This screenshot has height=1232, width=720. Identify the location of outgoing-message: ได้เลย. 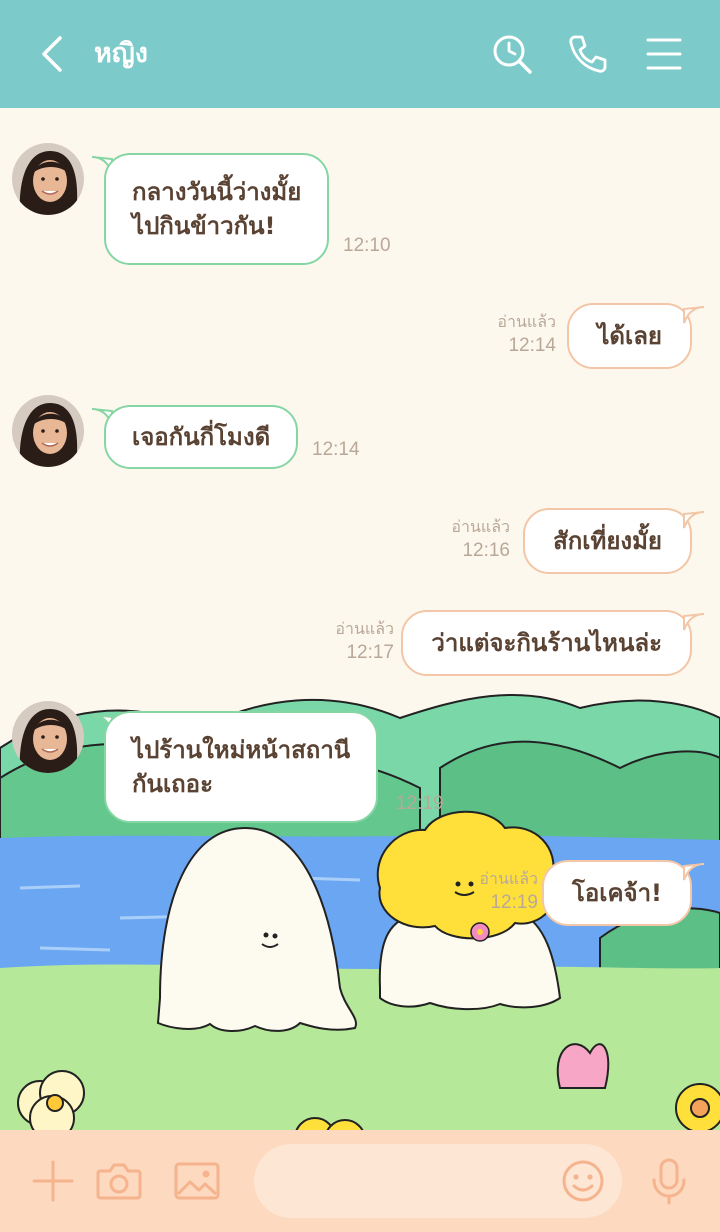
(629, 336).